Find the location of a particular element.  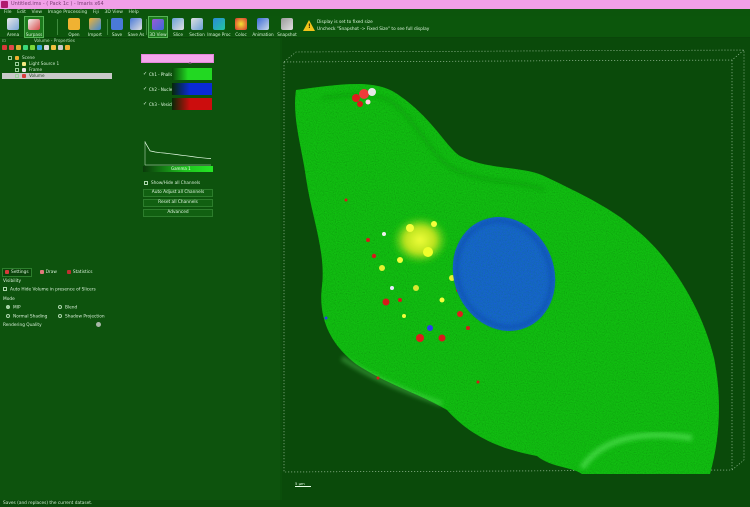

channel-selector is located at coordinates (177, 59).